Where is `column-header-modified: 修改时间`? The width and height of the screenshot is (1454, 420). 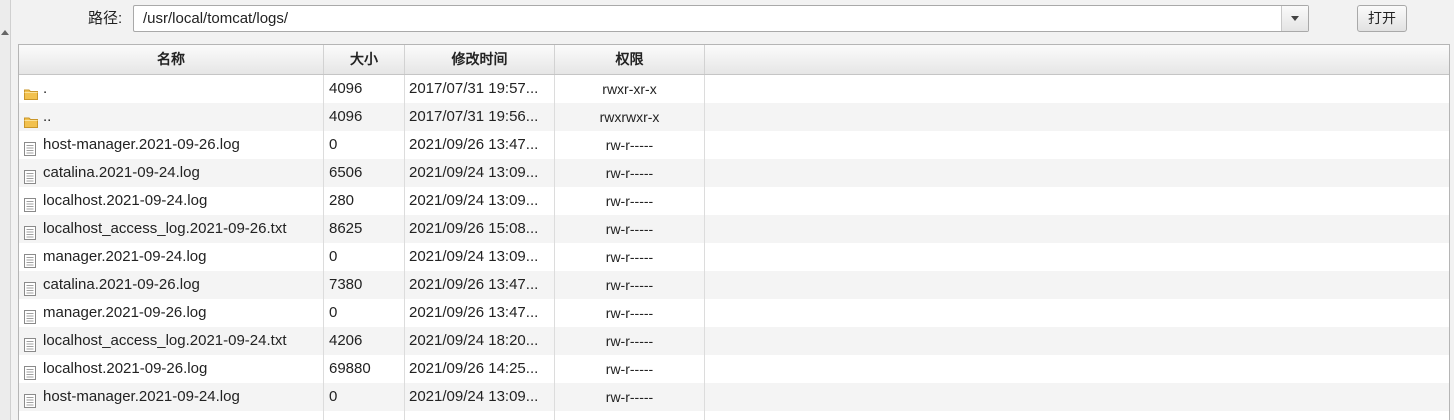 column-header-modified: 修改时间 is located at coordinates (480, 59).